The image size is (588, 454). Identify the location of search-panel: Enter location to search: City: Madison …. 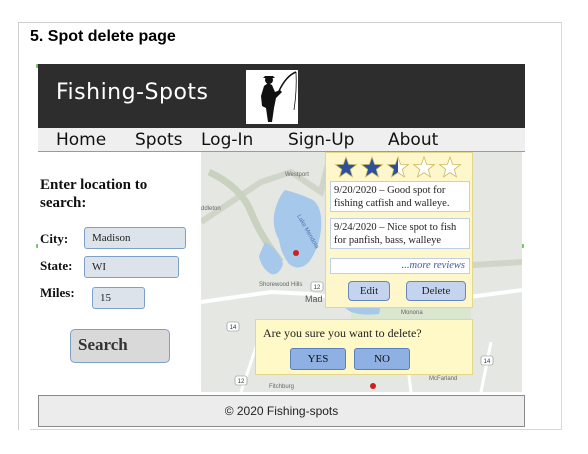
(119, 272).